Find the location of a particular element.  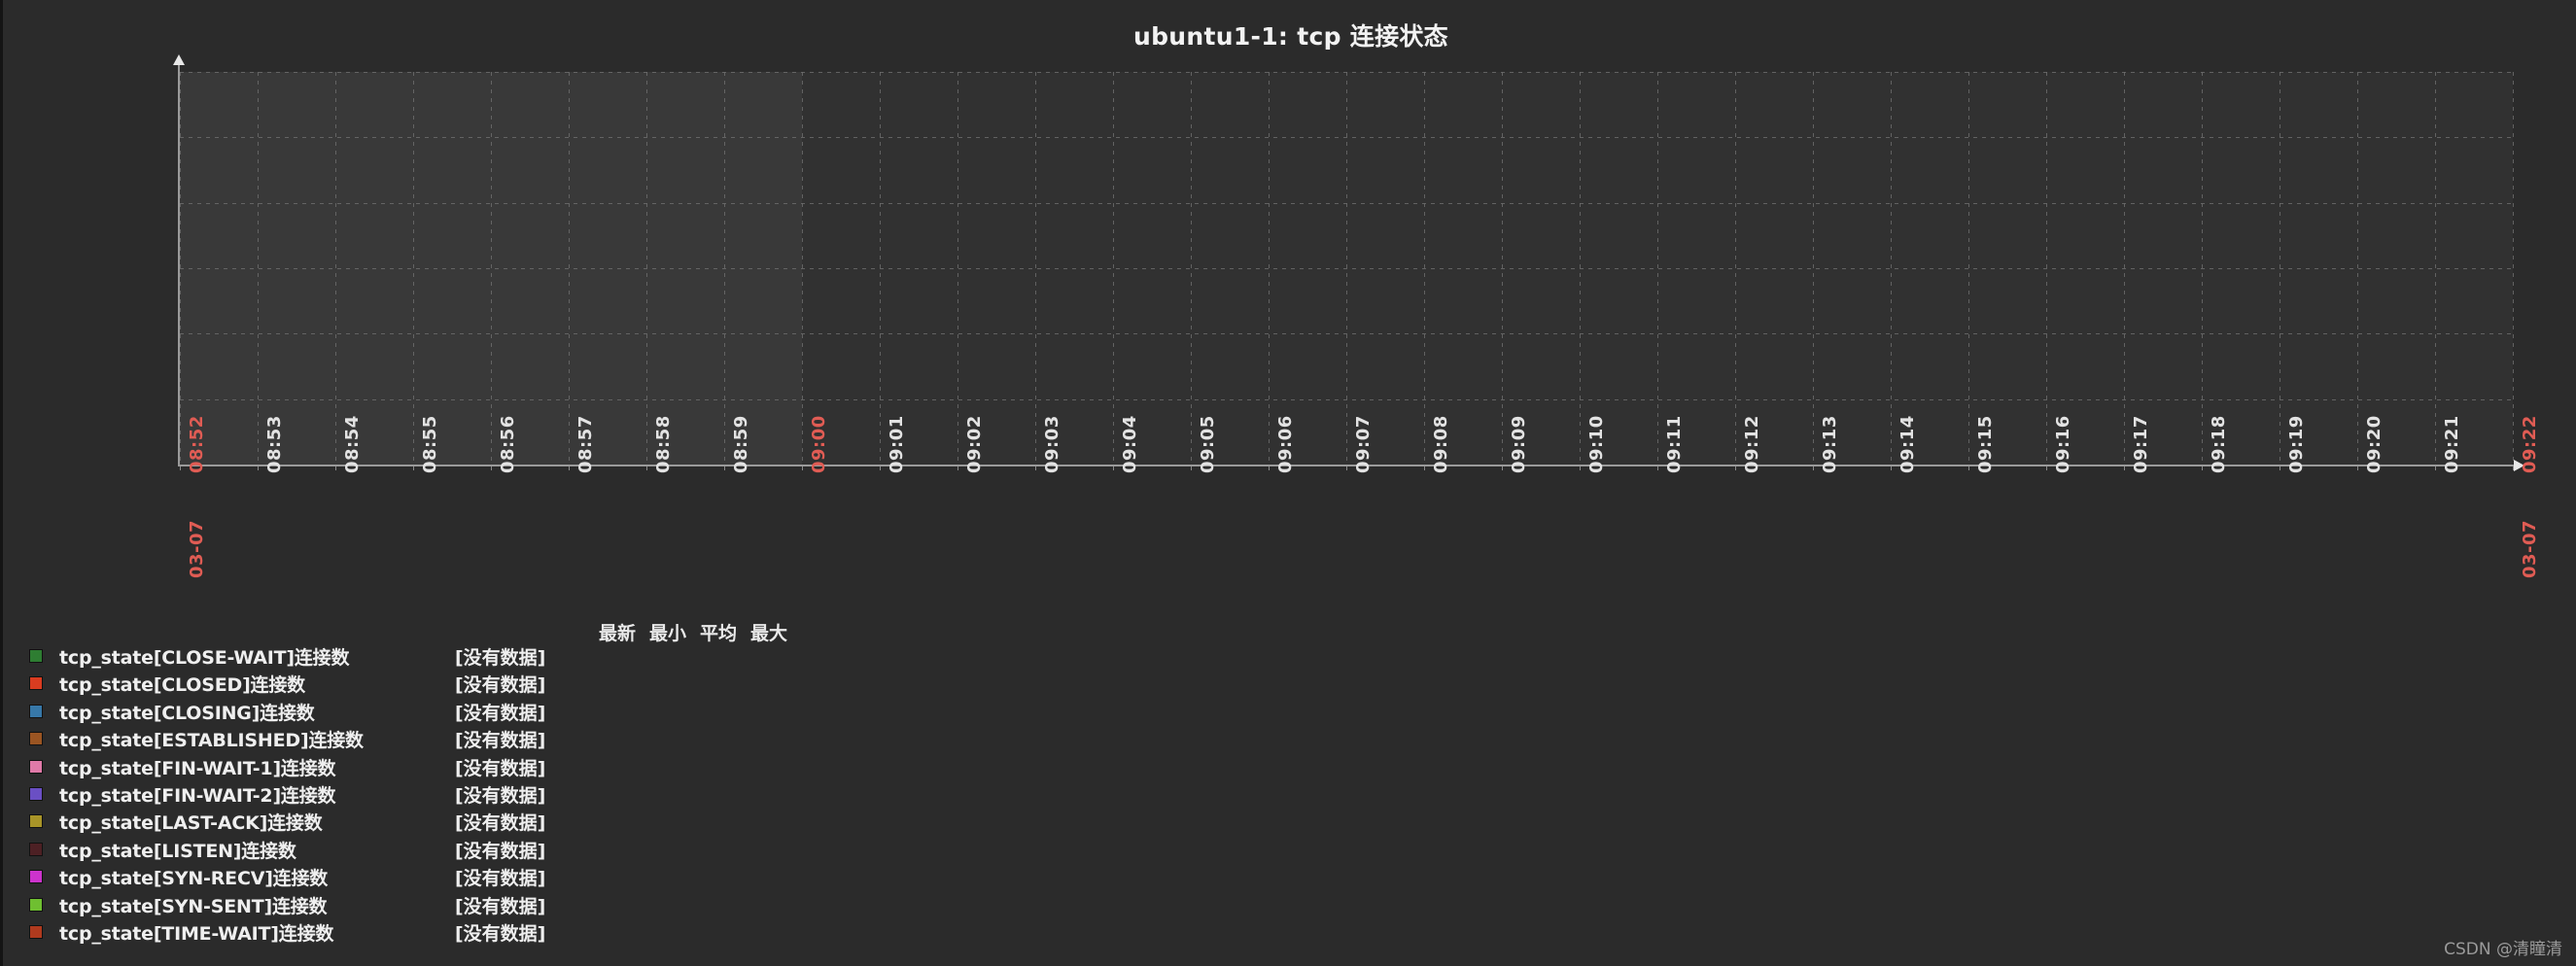

x-axis-tick-label: 08:53 is located at coordinates (274, 444).